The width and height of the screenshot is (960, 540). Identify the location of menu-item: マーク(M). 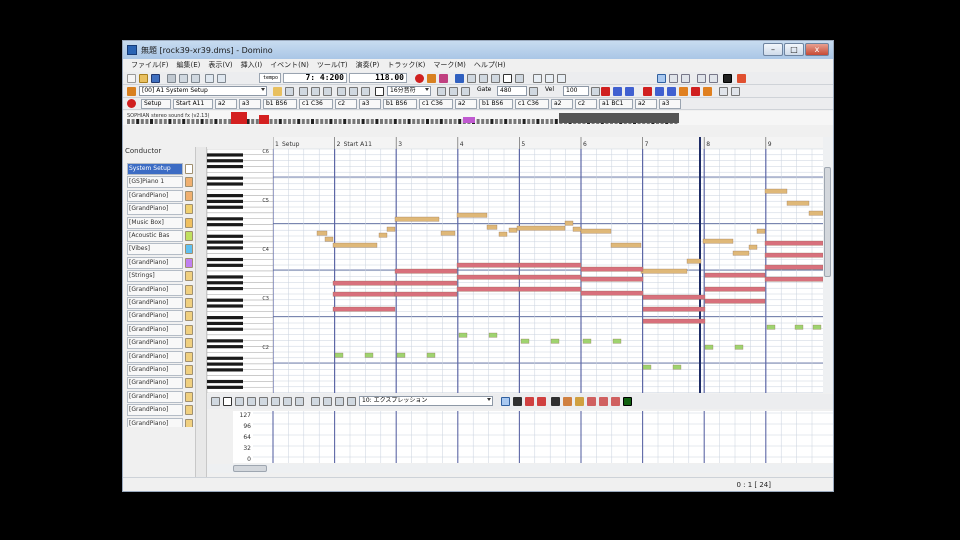
(449, 65).